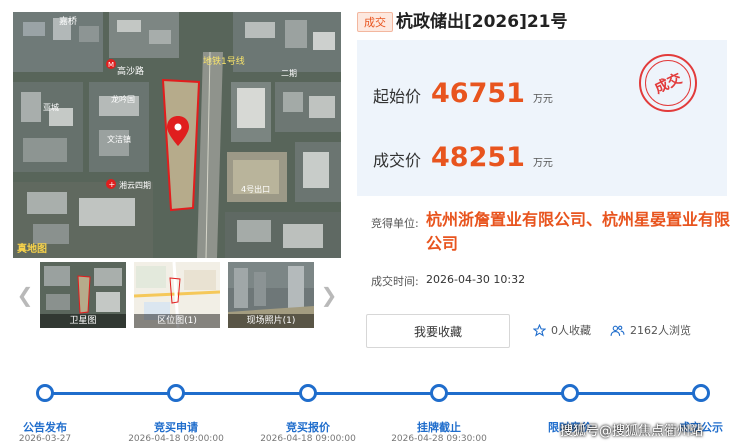 The image size is (740, 446). I want to click on thumbnail-next-button: ❯, so click(329, 295).